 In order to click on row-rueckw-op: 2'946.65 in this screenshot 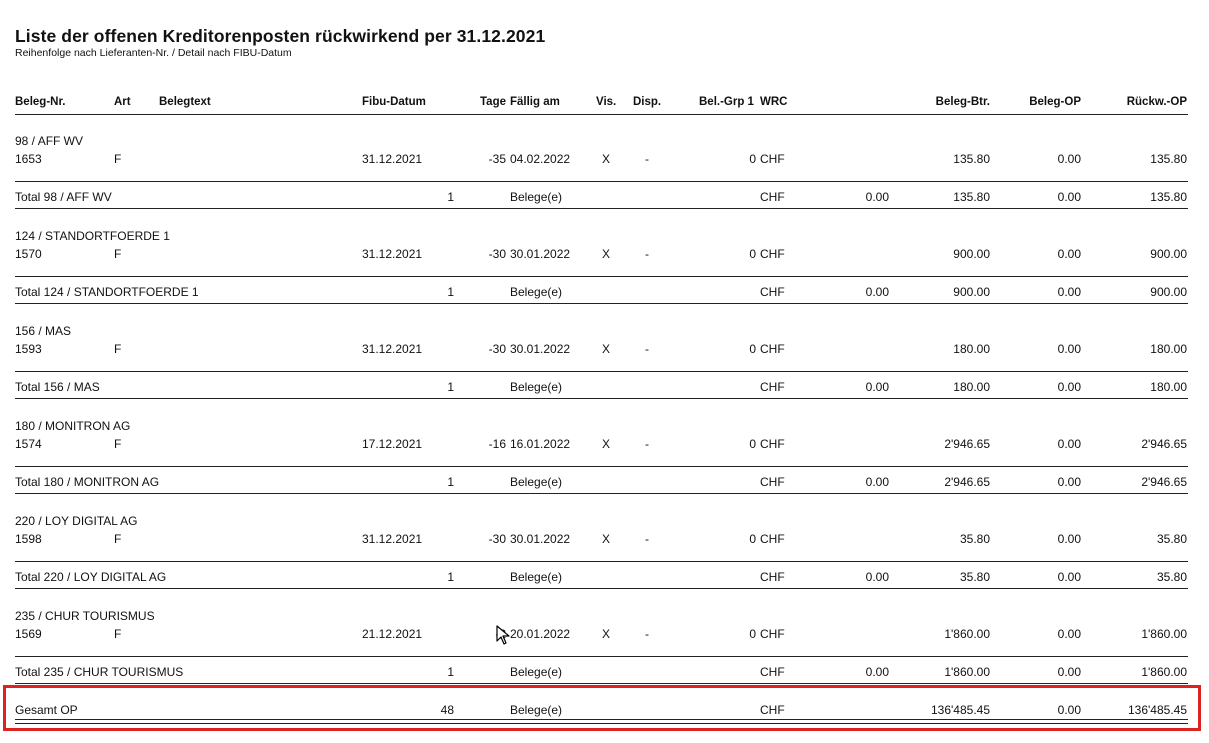, I will do `click(1164, 444)`.